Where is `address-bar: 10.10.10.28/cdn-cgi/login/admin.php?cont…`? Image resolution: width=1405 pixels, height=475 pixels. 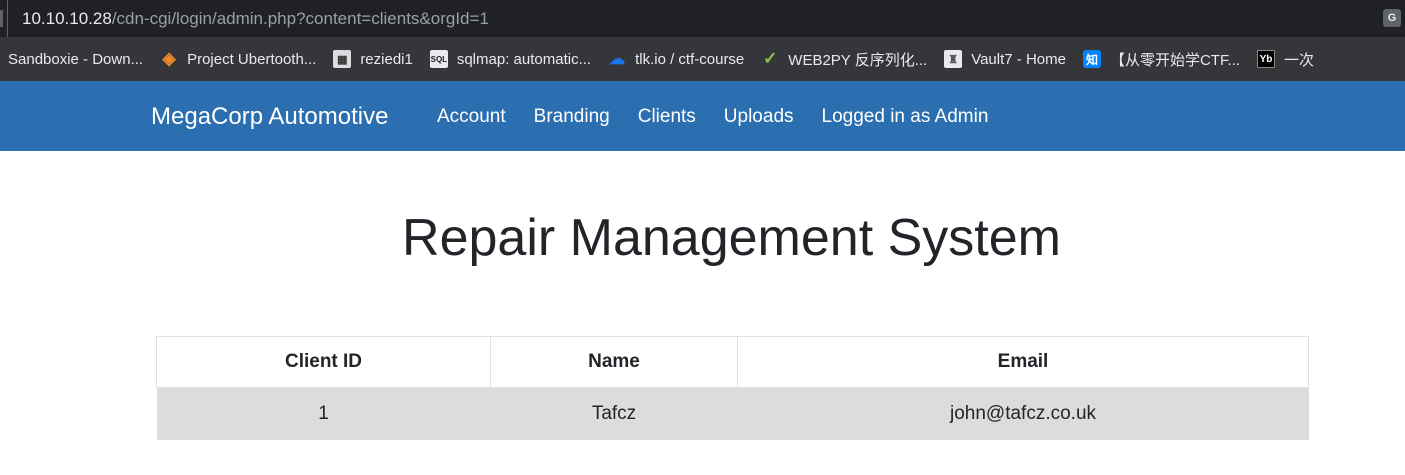 address-bar: 10.10.10.28/cdn-cgi/login/admin.php?cont… is located at coordinates (702, 18).